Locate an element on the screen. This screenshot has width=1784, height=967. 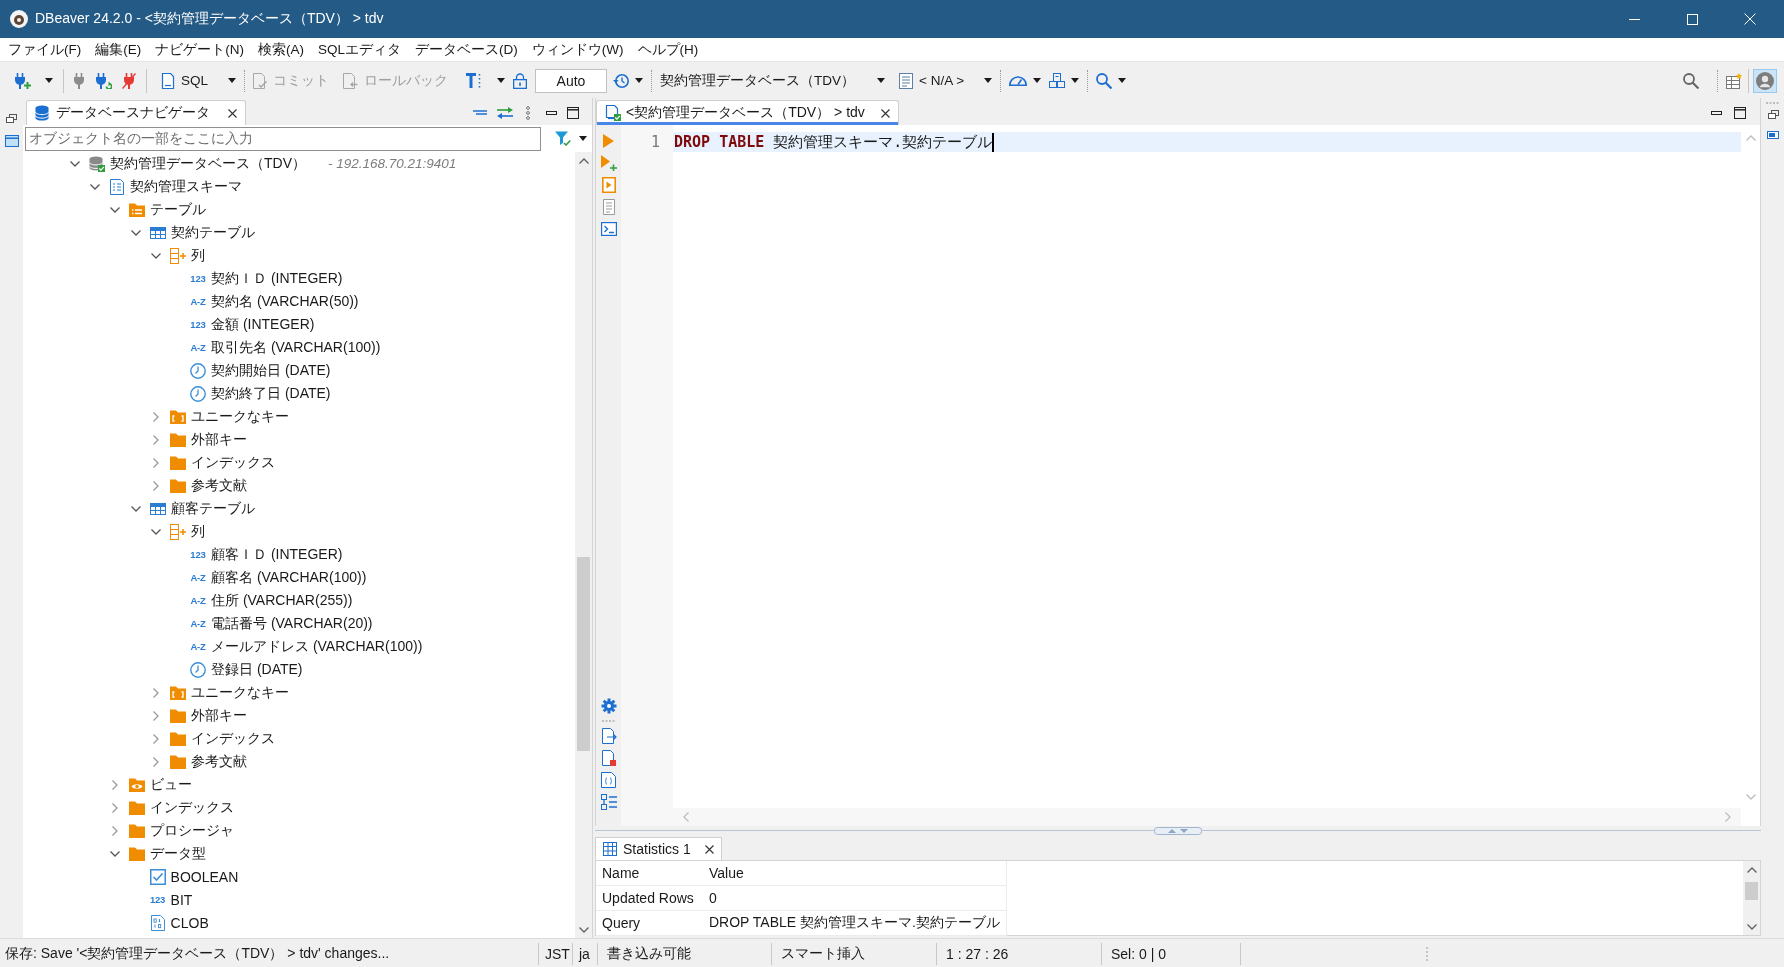
menu-item: 検索(A) is located at coordinates (281, 49).